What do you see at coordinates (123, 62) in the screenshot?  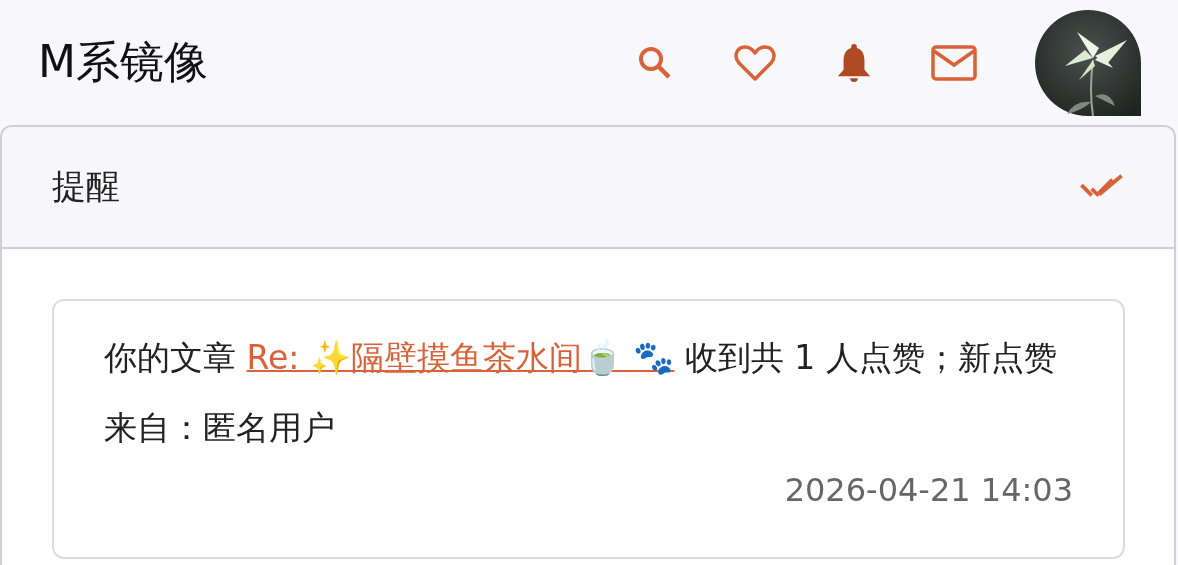 I see `site-title: M系镜像` at bounding box center [123, 62].